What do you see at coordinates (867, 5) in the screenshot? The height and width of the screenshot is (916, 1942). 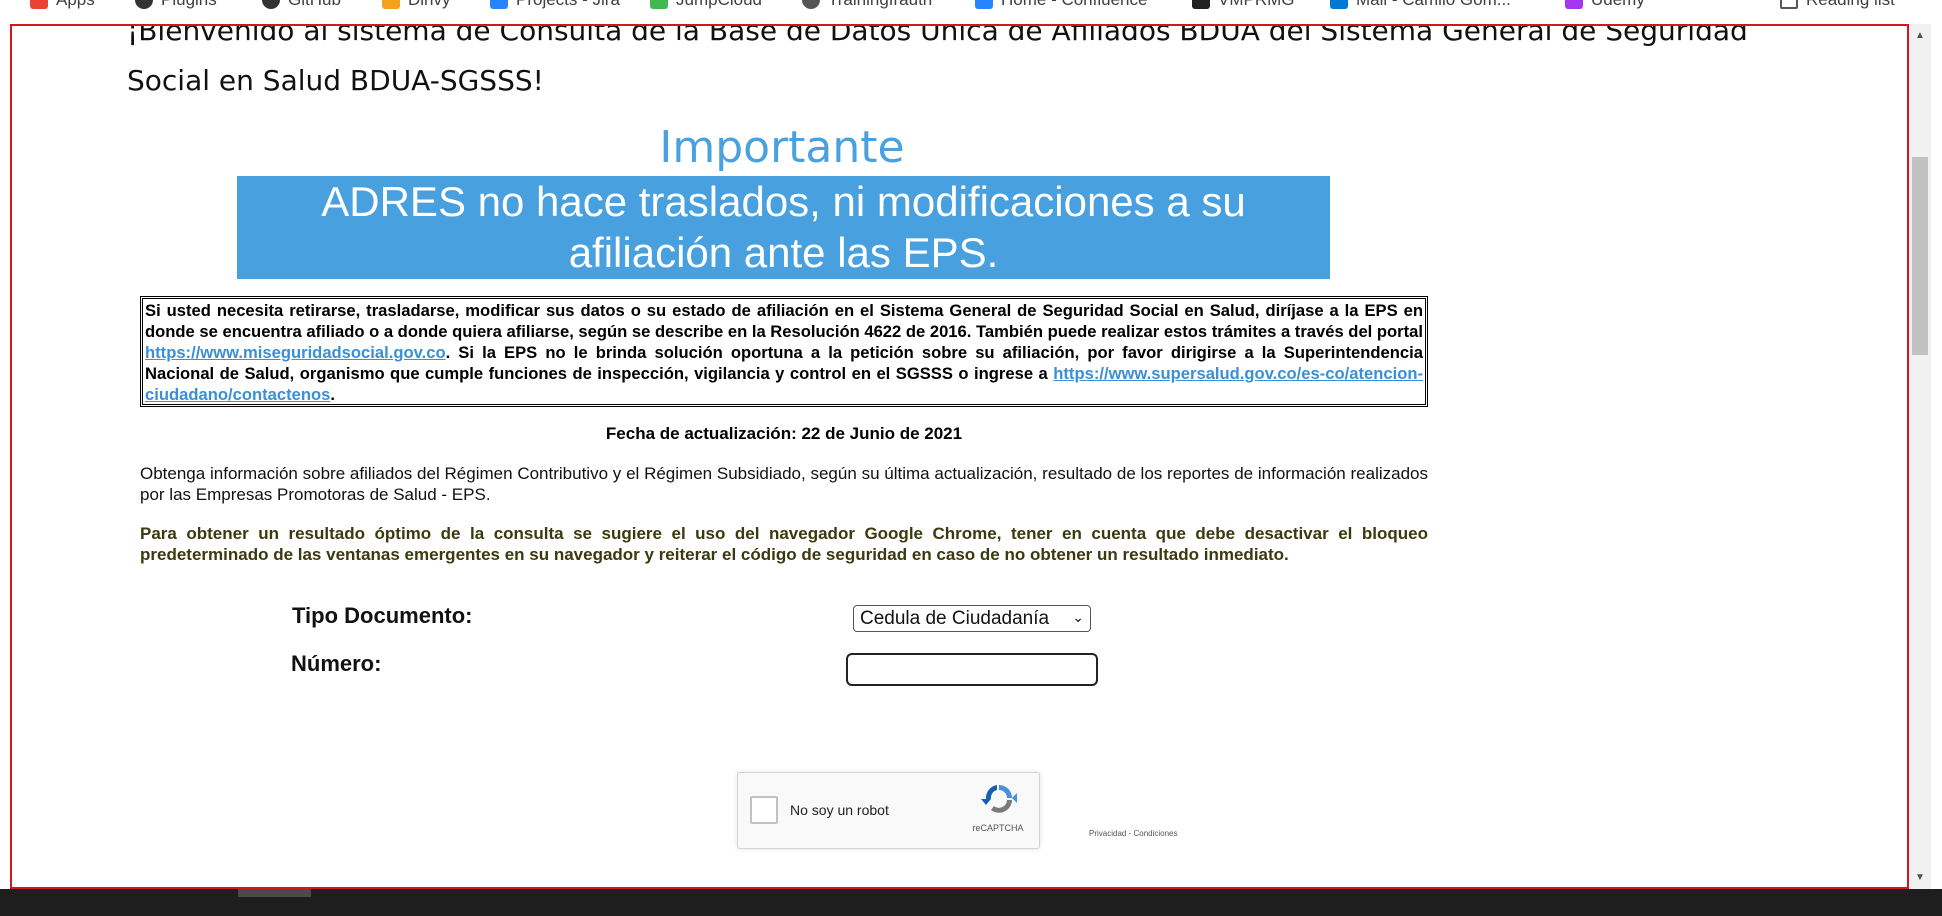 I see `bookmark-trainingfrauth: Trainingfrauth` at bounding box center [867, 5].